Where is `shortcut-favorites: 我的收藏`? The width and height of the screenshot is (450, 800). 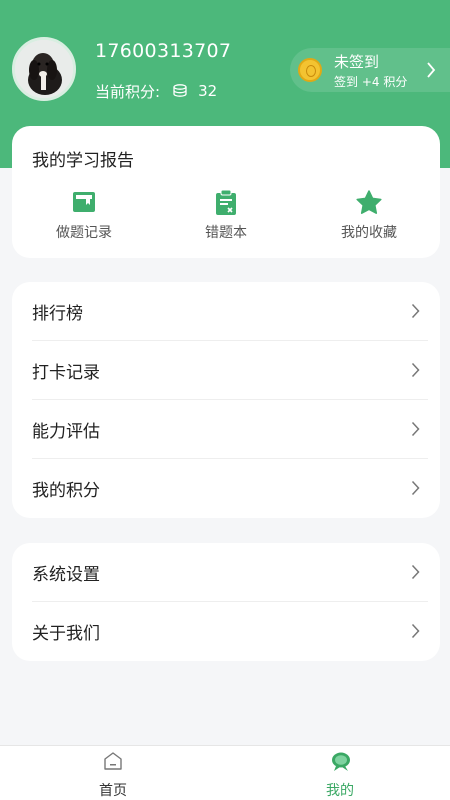
shortcut-favorites: 我的收藏 is located at coordinates (369, 216).